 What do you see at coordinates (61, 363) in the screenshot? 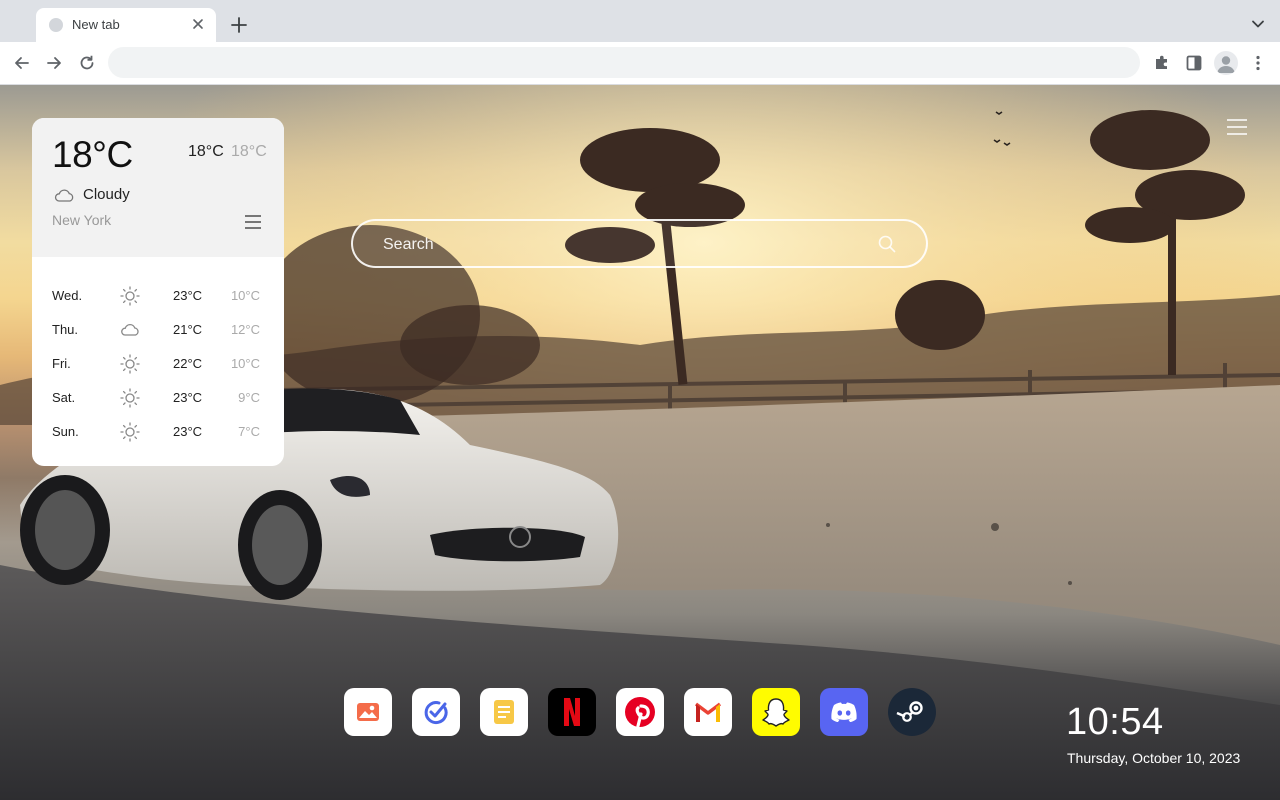
I see `forecast-day: Fri.` at bounding box center [61, 363].